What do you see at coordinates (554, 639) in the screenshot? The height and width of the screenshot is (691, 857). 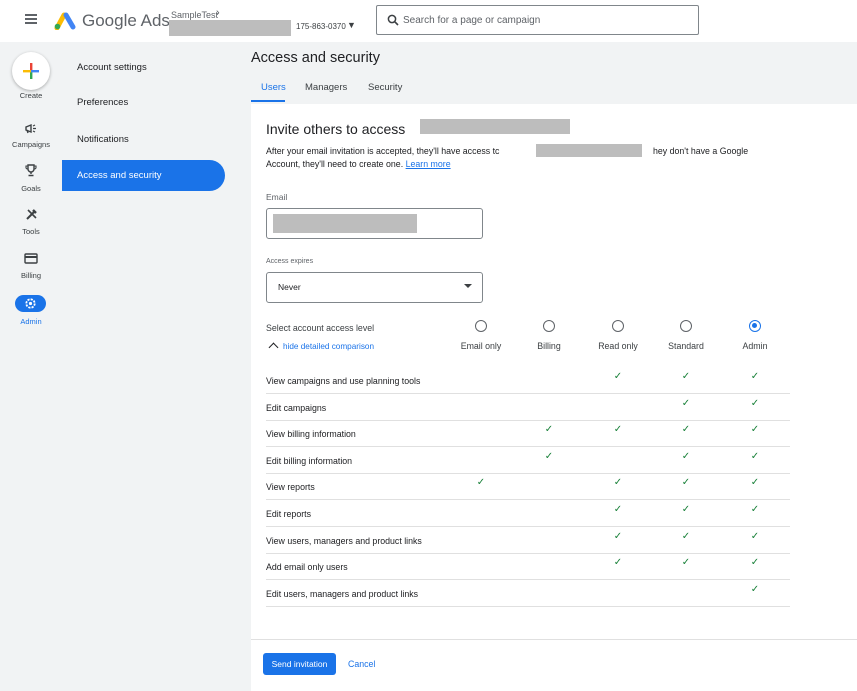 I see `footer-divider` at bounding box center [554, 639].